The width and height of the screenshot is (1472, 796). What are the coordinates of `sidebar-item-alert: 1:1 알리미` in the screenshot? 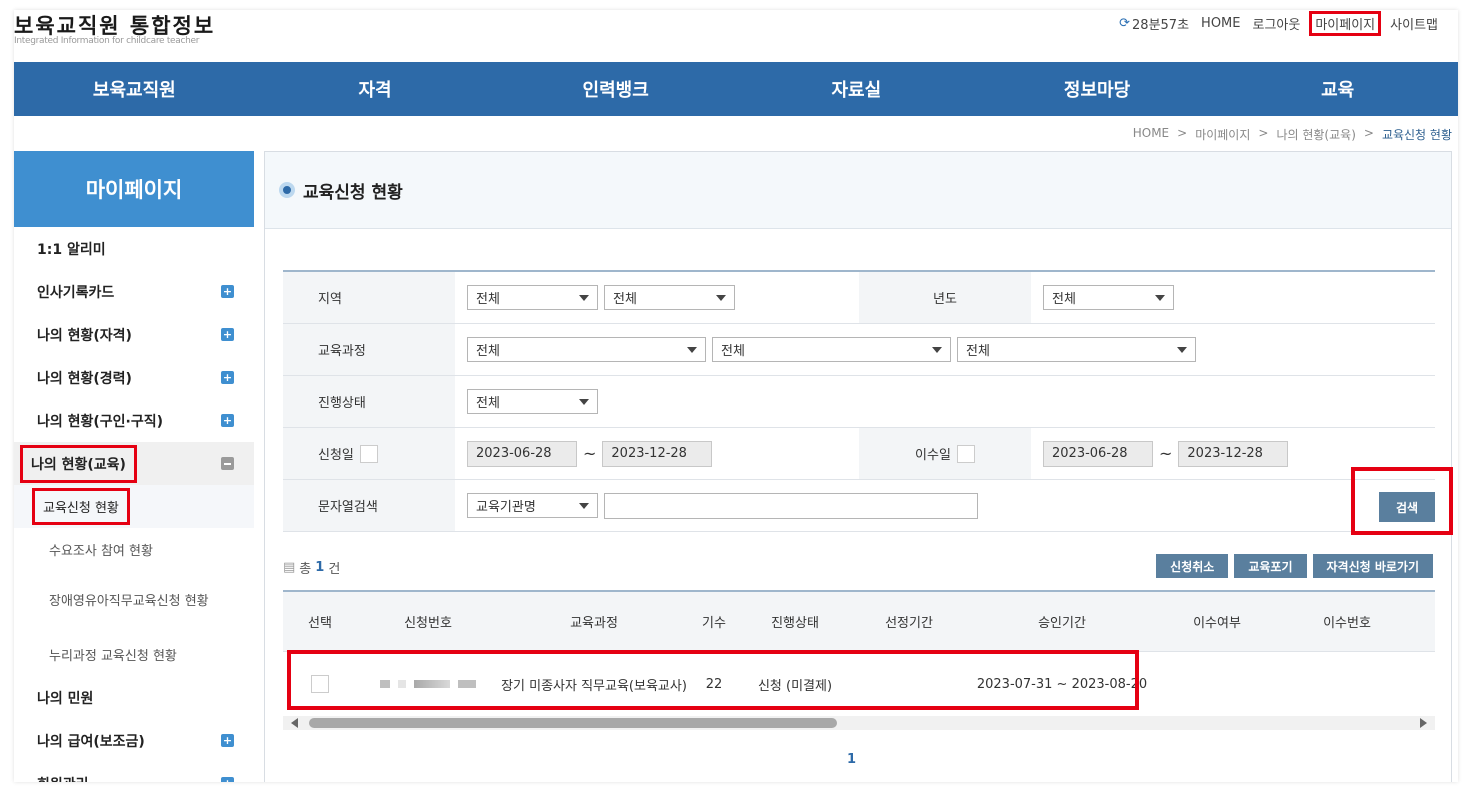 It's located at (134, 248).